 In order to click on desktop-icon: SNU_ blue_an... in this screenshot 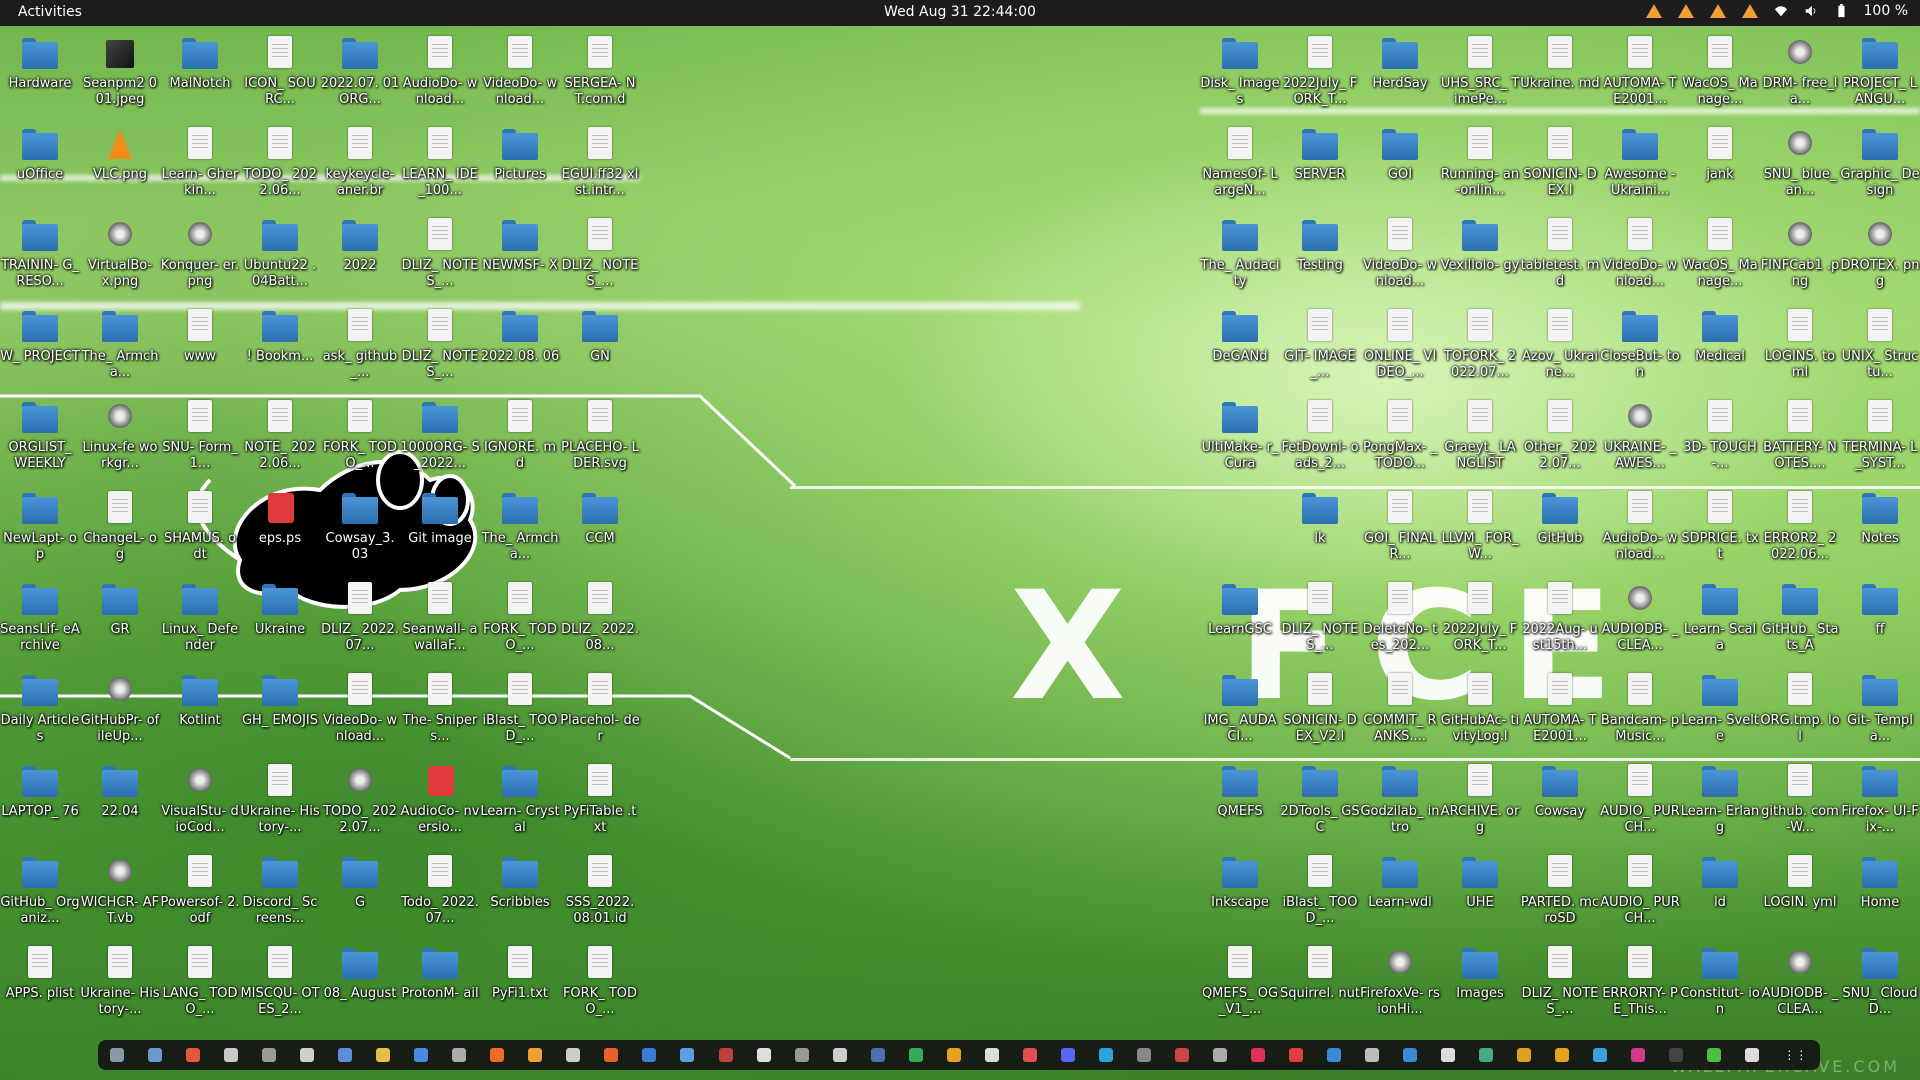, I will do `click(1800, 164)`.